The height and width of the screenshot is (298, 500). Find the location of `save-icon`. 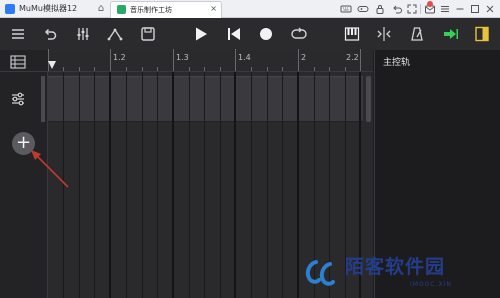

save-icon is located at coordinates (148, 34).